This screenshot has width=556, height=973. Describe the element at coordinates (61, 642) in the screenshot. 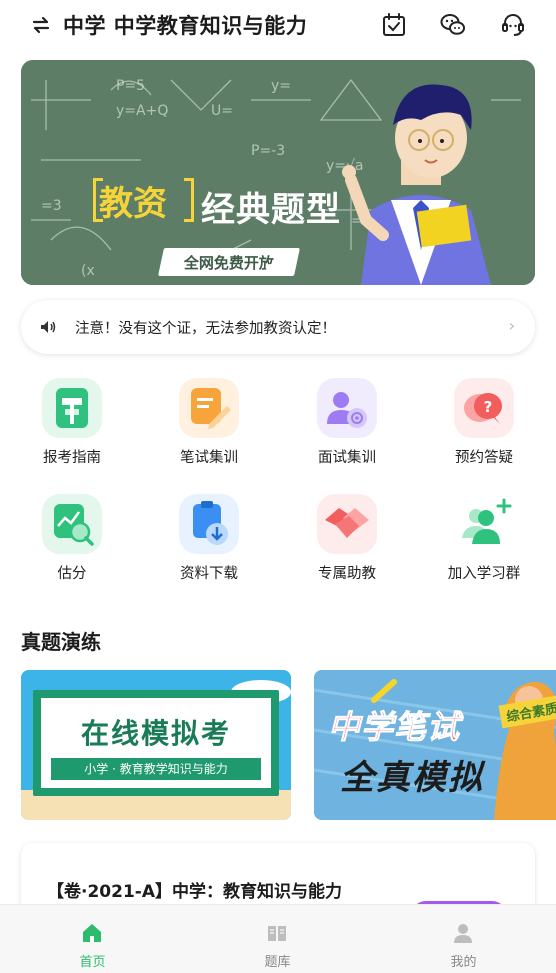

I see `section-title: 真题演练` at that location.